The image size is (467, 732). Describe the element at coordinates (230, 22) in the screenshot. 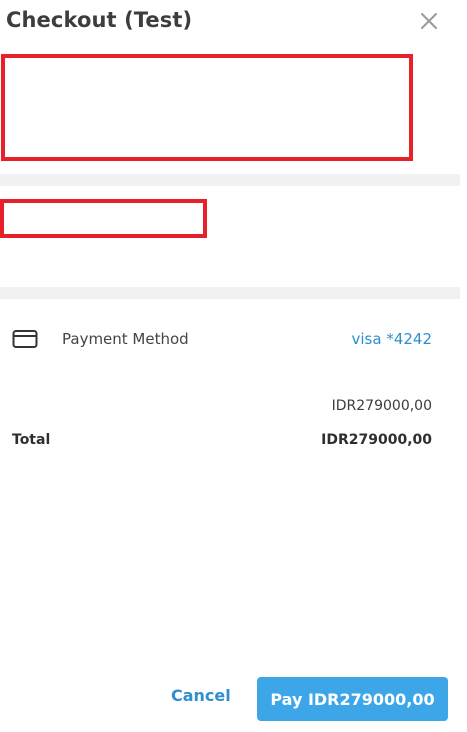

I see `checkout-header: Checkout (Test)` at that location.